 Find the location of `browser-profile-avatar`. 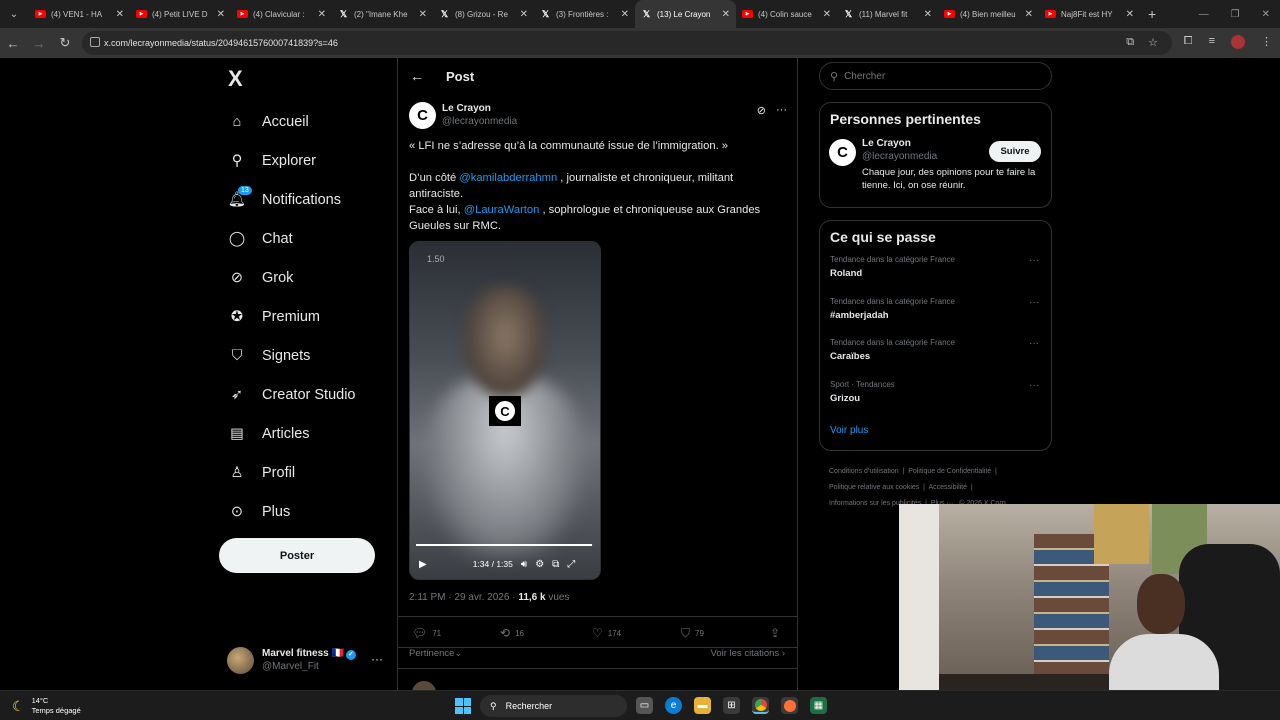

browser-profile-avatar is located at coordinates (1238, 42).